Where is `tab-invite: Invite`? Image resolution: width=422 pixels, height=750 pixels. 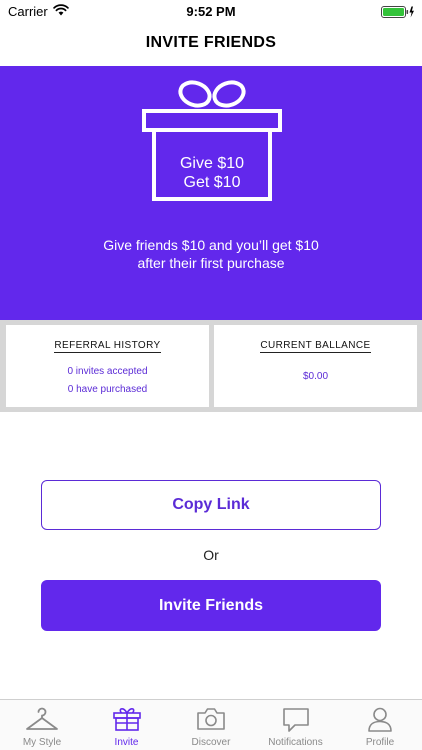
tab-invite: Invite is located at coordinates (126, 725).